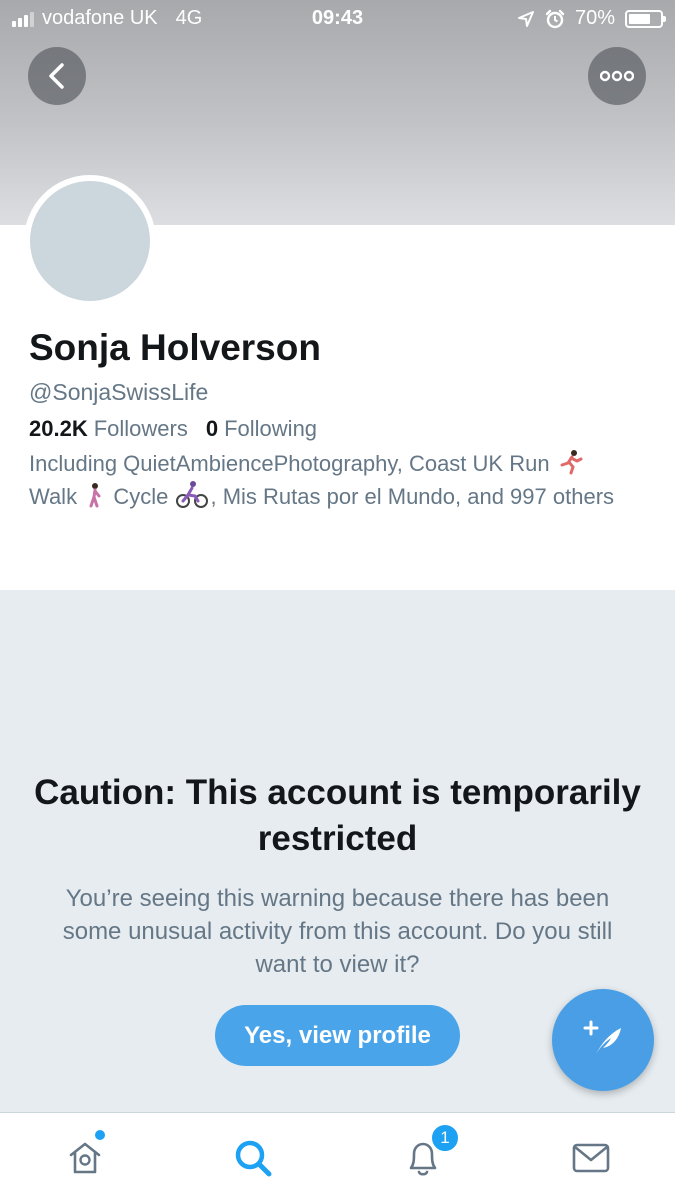 Image resolution: width=675 pixels, height=1200 pixels. I want to click on tab-messages, so click(591, 1158).